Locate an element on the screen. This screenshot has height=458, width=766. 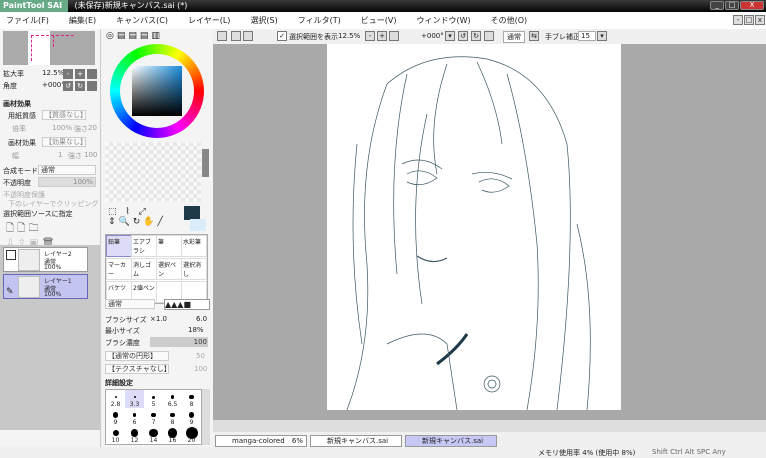
nav-zoom-out: - is located at coordinates (68, 74).